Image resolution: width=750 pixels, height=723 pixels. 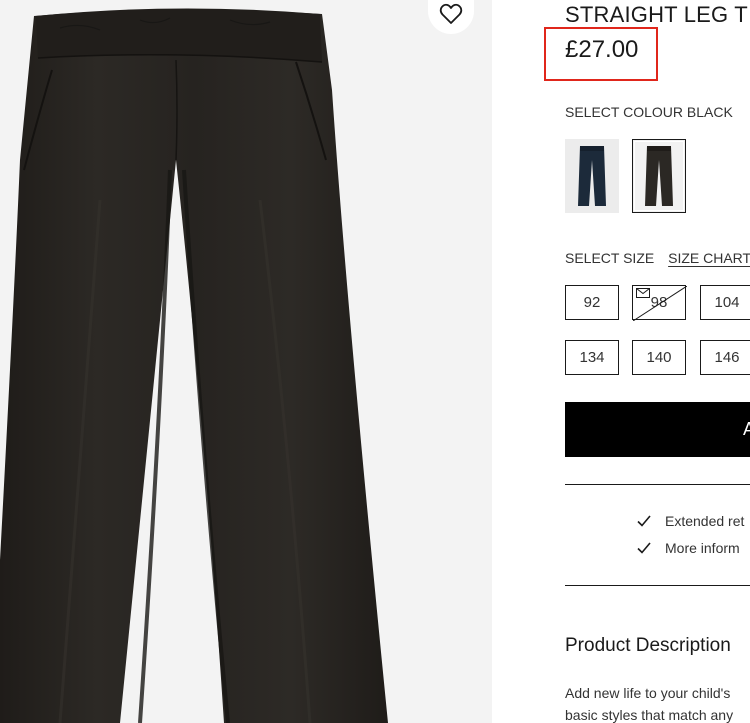 I want to click on size-option-104: 104, so click(x=725, y=302).